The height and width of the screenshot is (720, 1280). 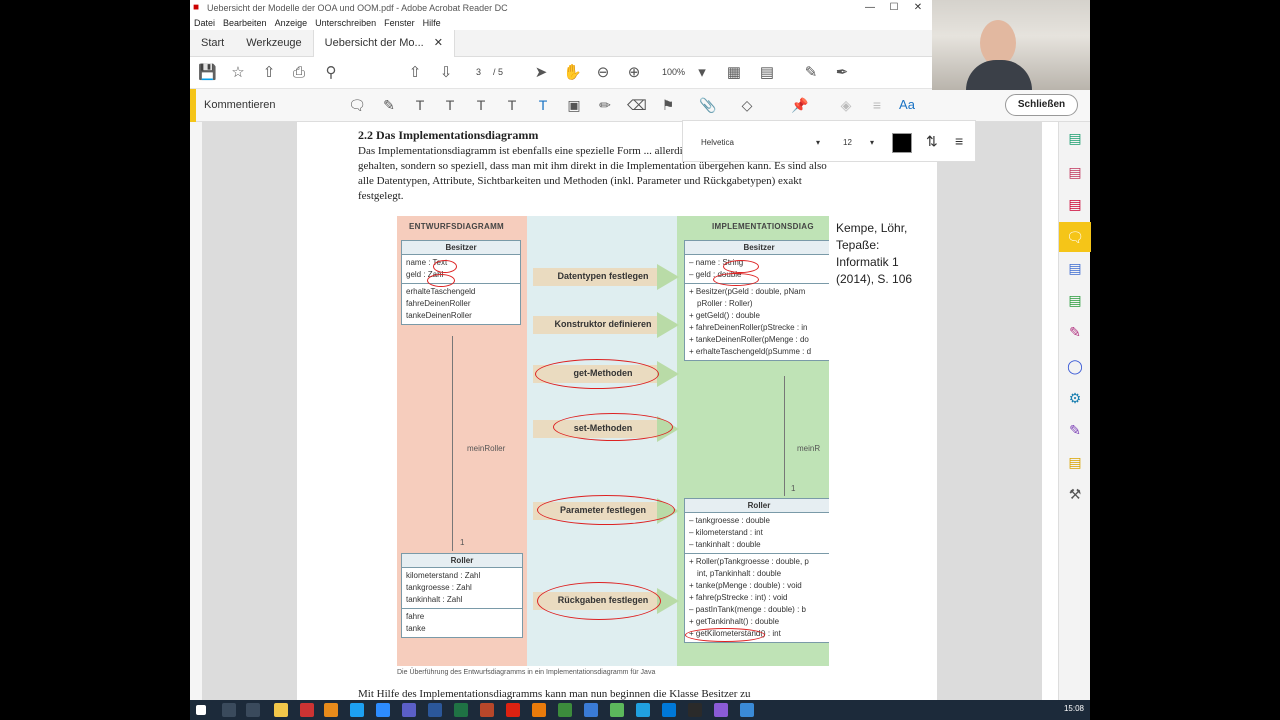 I want to click on scroll-mode-icon: ▤, so click(x=767, y=73).